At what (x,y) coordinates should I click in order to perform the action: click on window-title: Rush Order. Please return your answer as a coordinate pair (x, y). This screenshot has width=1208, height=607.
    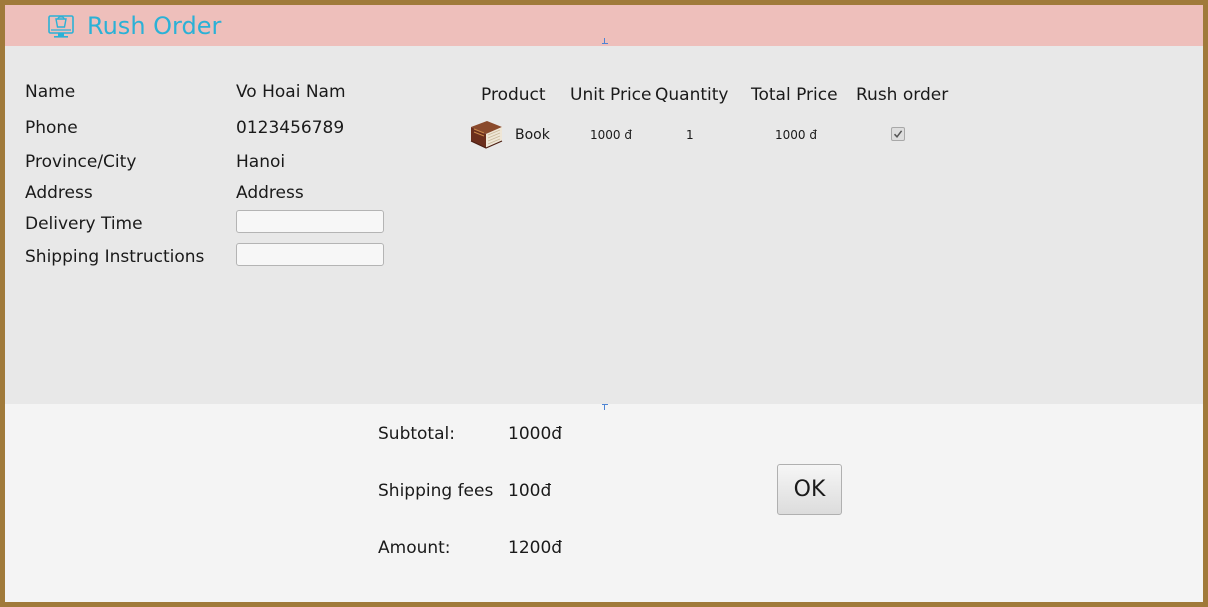
    Looking at the image, I should click on (154, 26).